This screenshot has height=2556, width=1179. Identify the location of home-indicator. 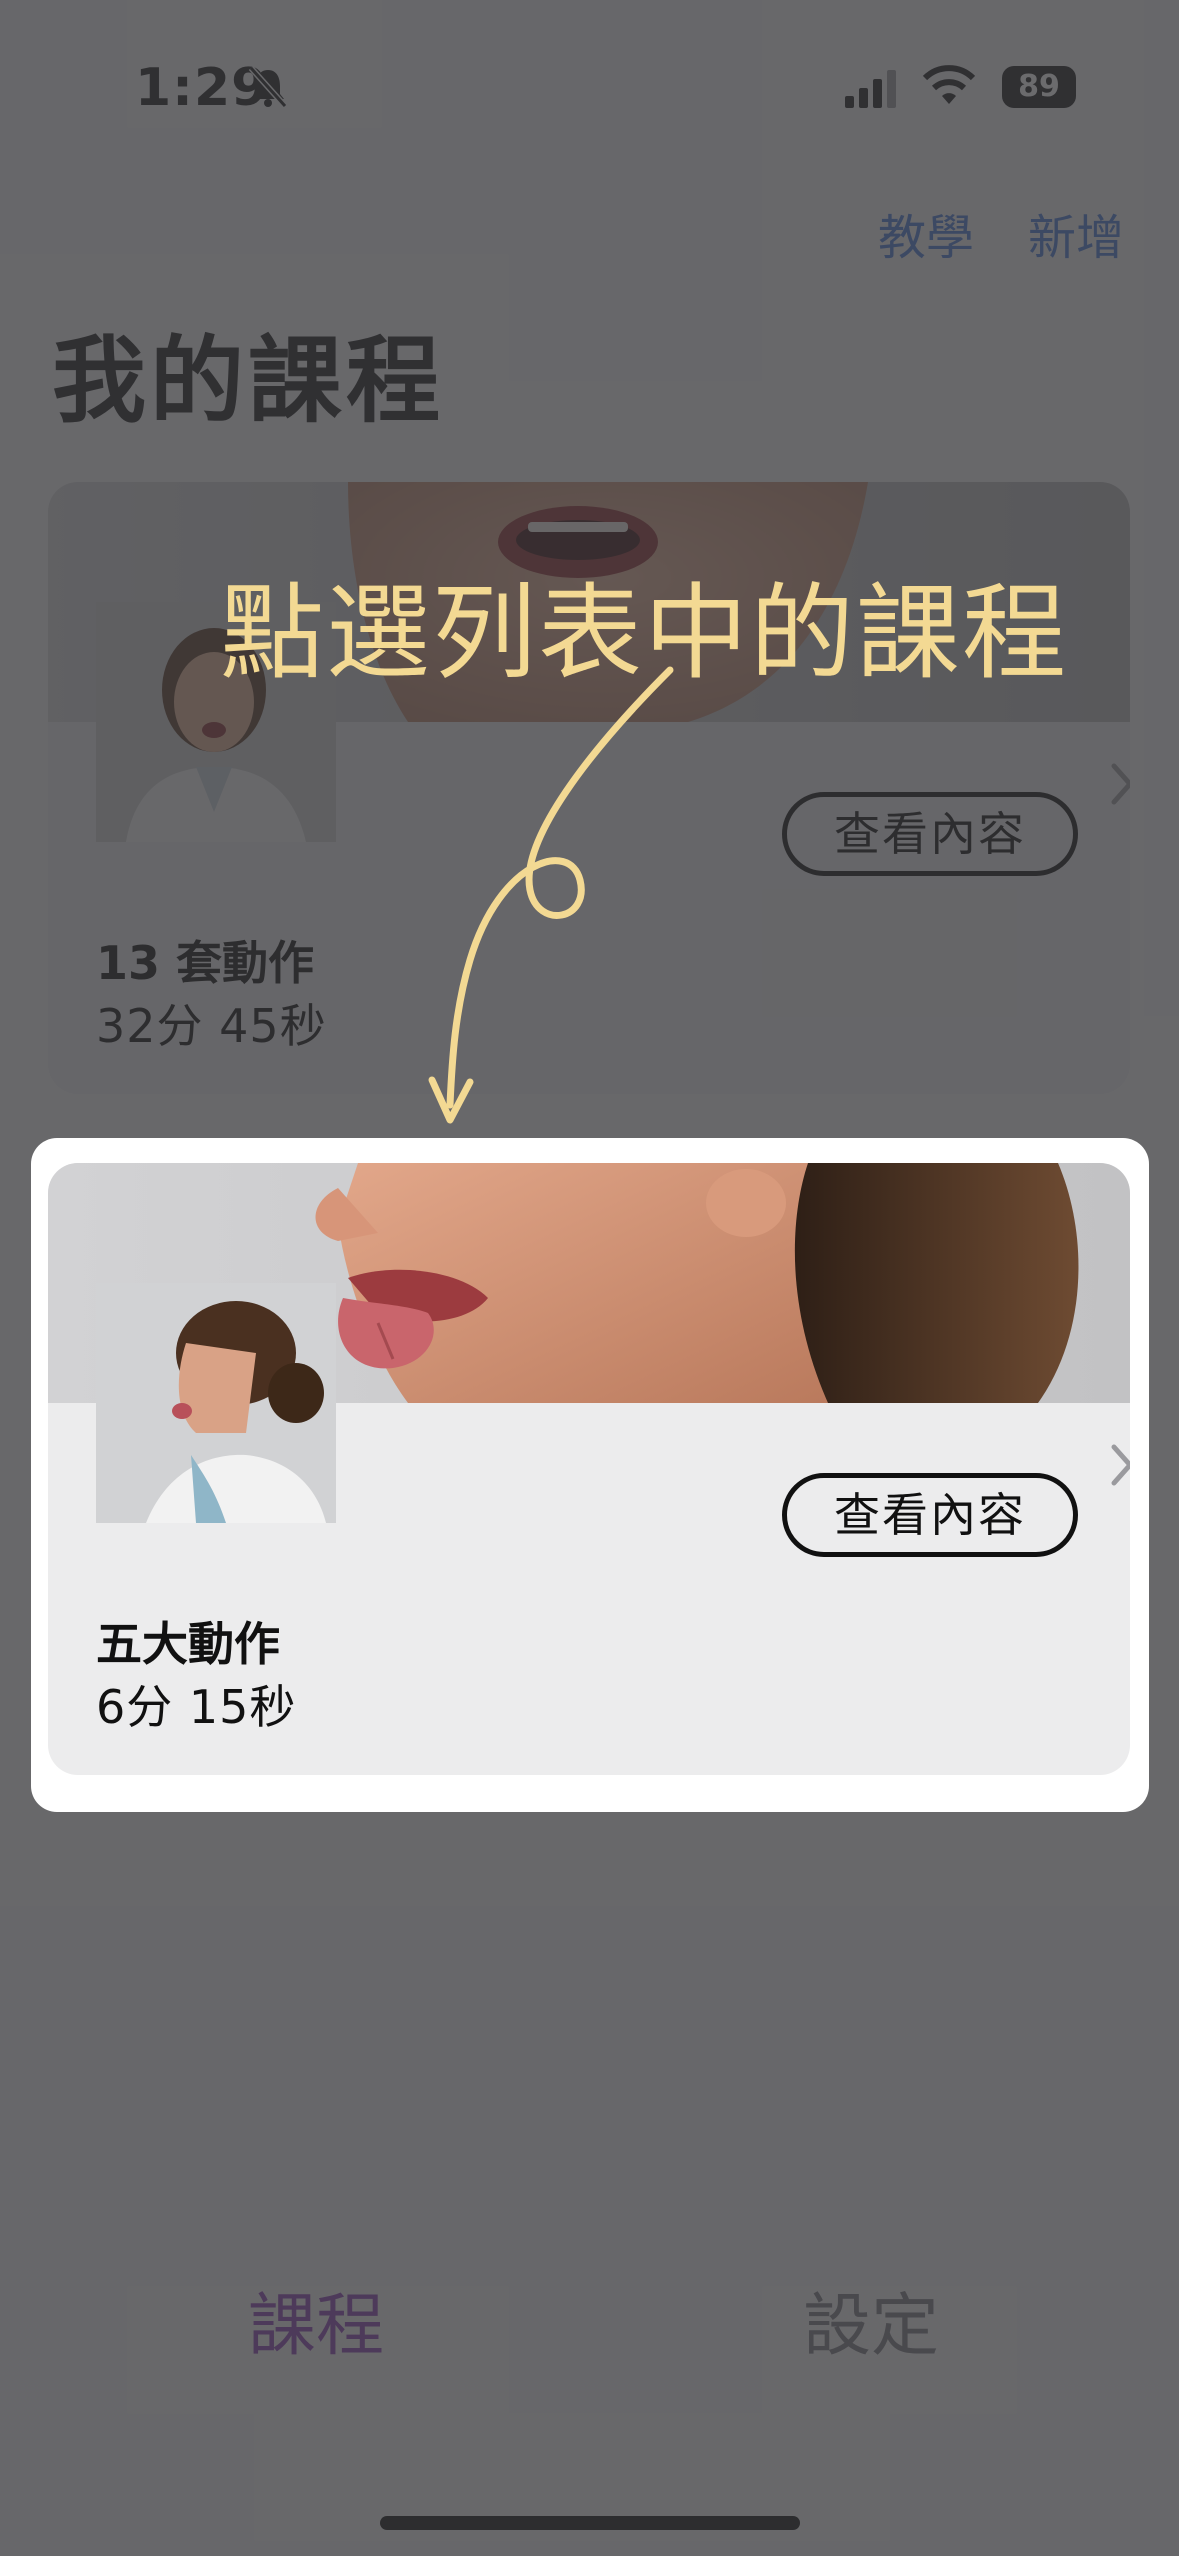
(590, 2523).